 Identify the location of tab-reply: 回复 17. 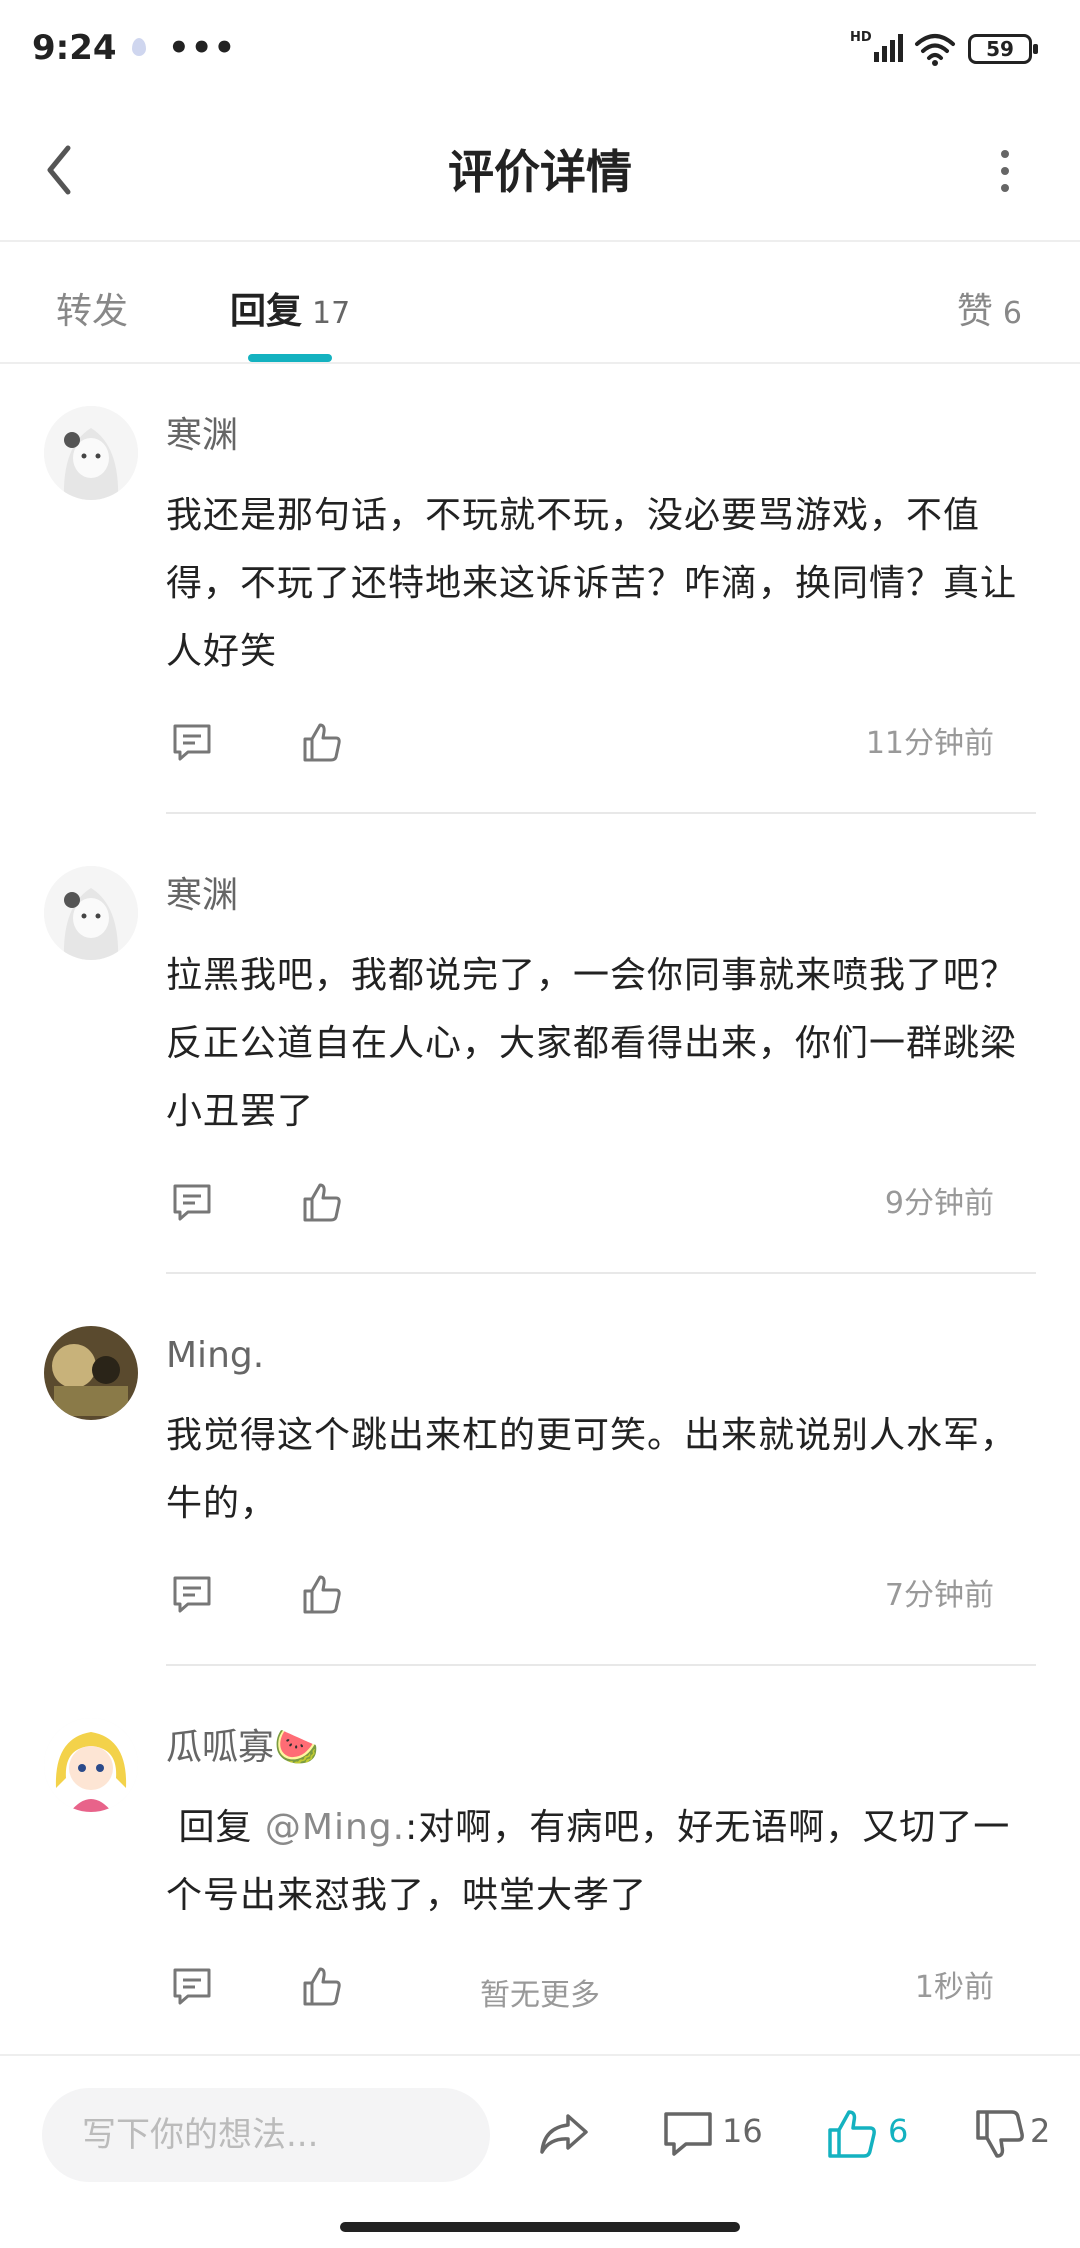
(290, 308).